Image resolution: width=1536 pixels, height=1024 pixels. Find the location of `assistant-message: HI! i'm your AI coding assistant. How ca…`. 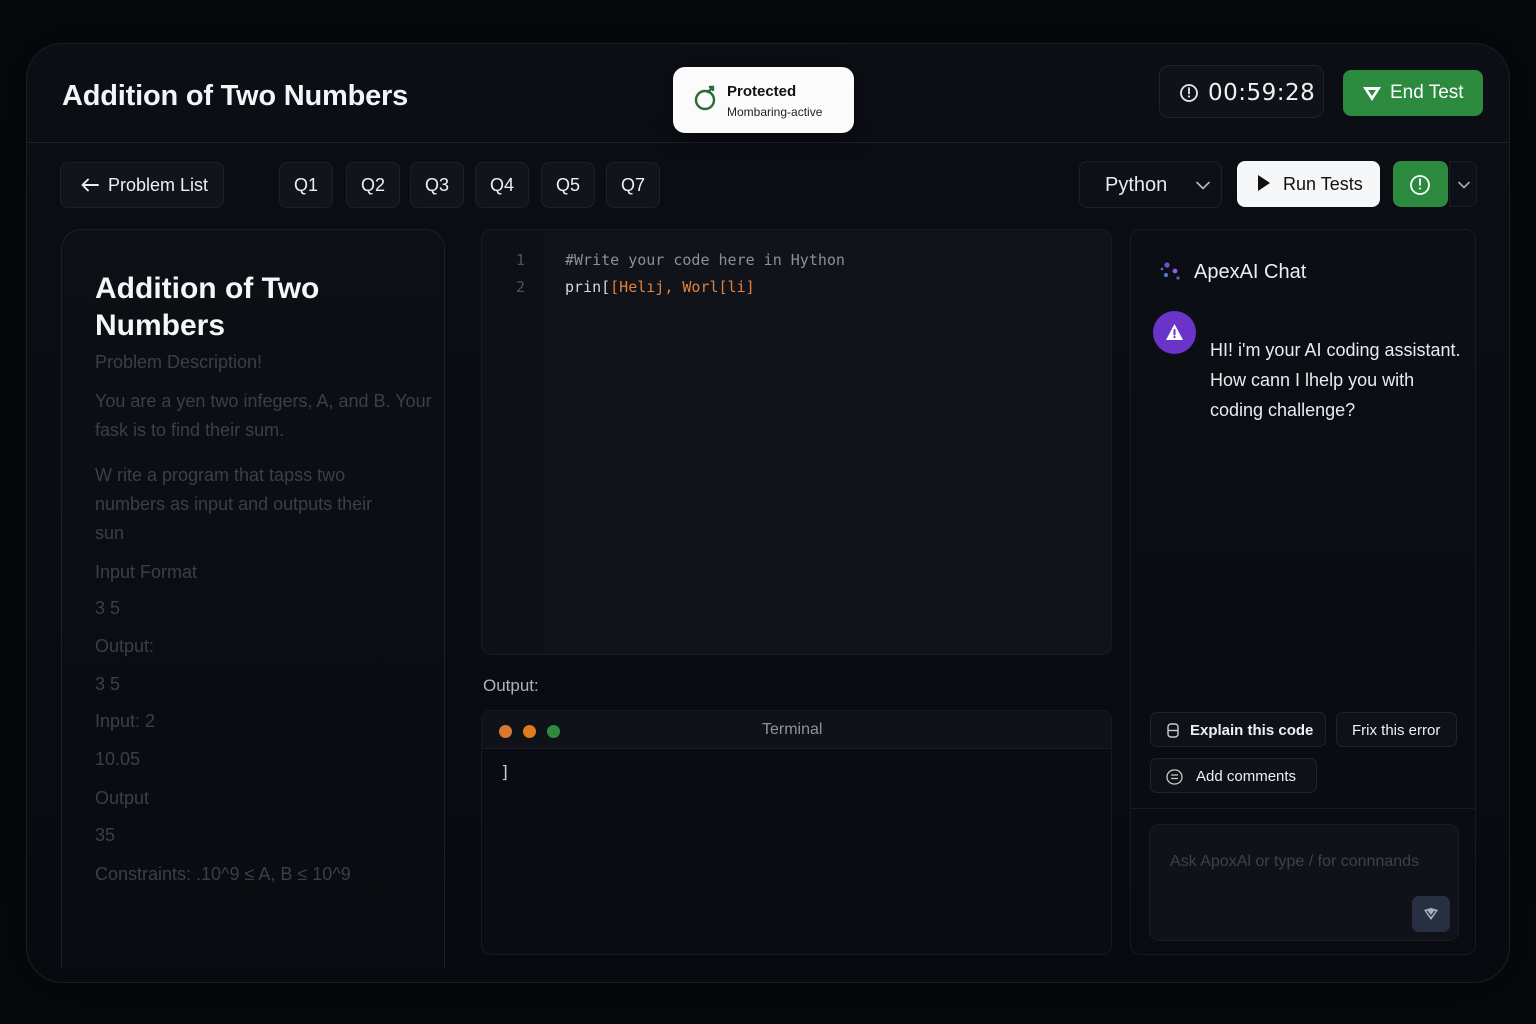

assistant-message: HI! i'm your AI coding assistant. How ca… is located at coordinates (1335, 380).